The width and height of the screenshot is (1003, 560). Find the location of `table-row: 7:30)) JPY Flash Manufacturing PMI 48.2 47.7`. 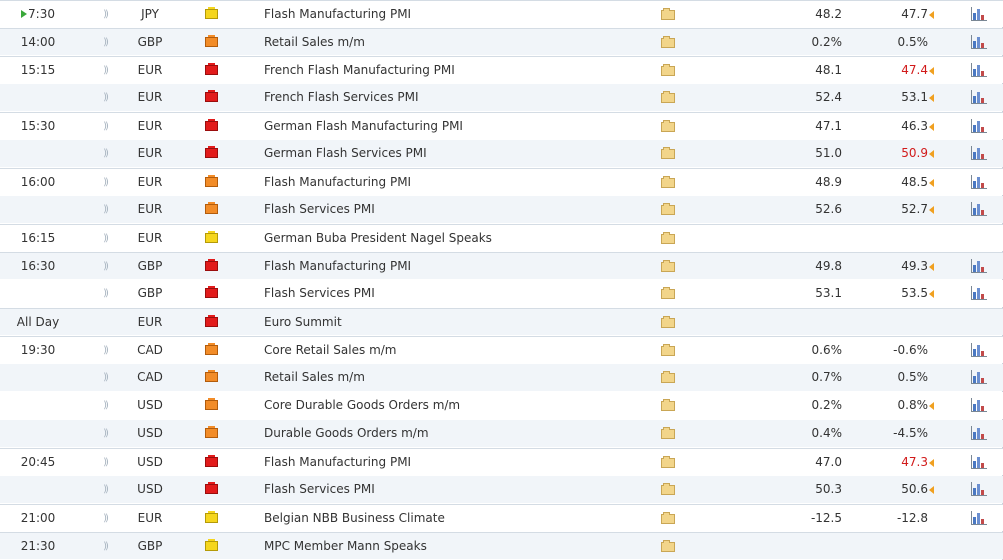

table-row: 7:30)) JPY Flash Manufacturing PMI 48.2 47.7 is located at coordinates (501, 13).